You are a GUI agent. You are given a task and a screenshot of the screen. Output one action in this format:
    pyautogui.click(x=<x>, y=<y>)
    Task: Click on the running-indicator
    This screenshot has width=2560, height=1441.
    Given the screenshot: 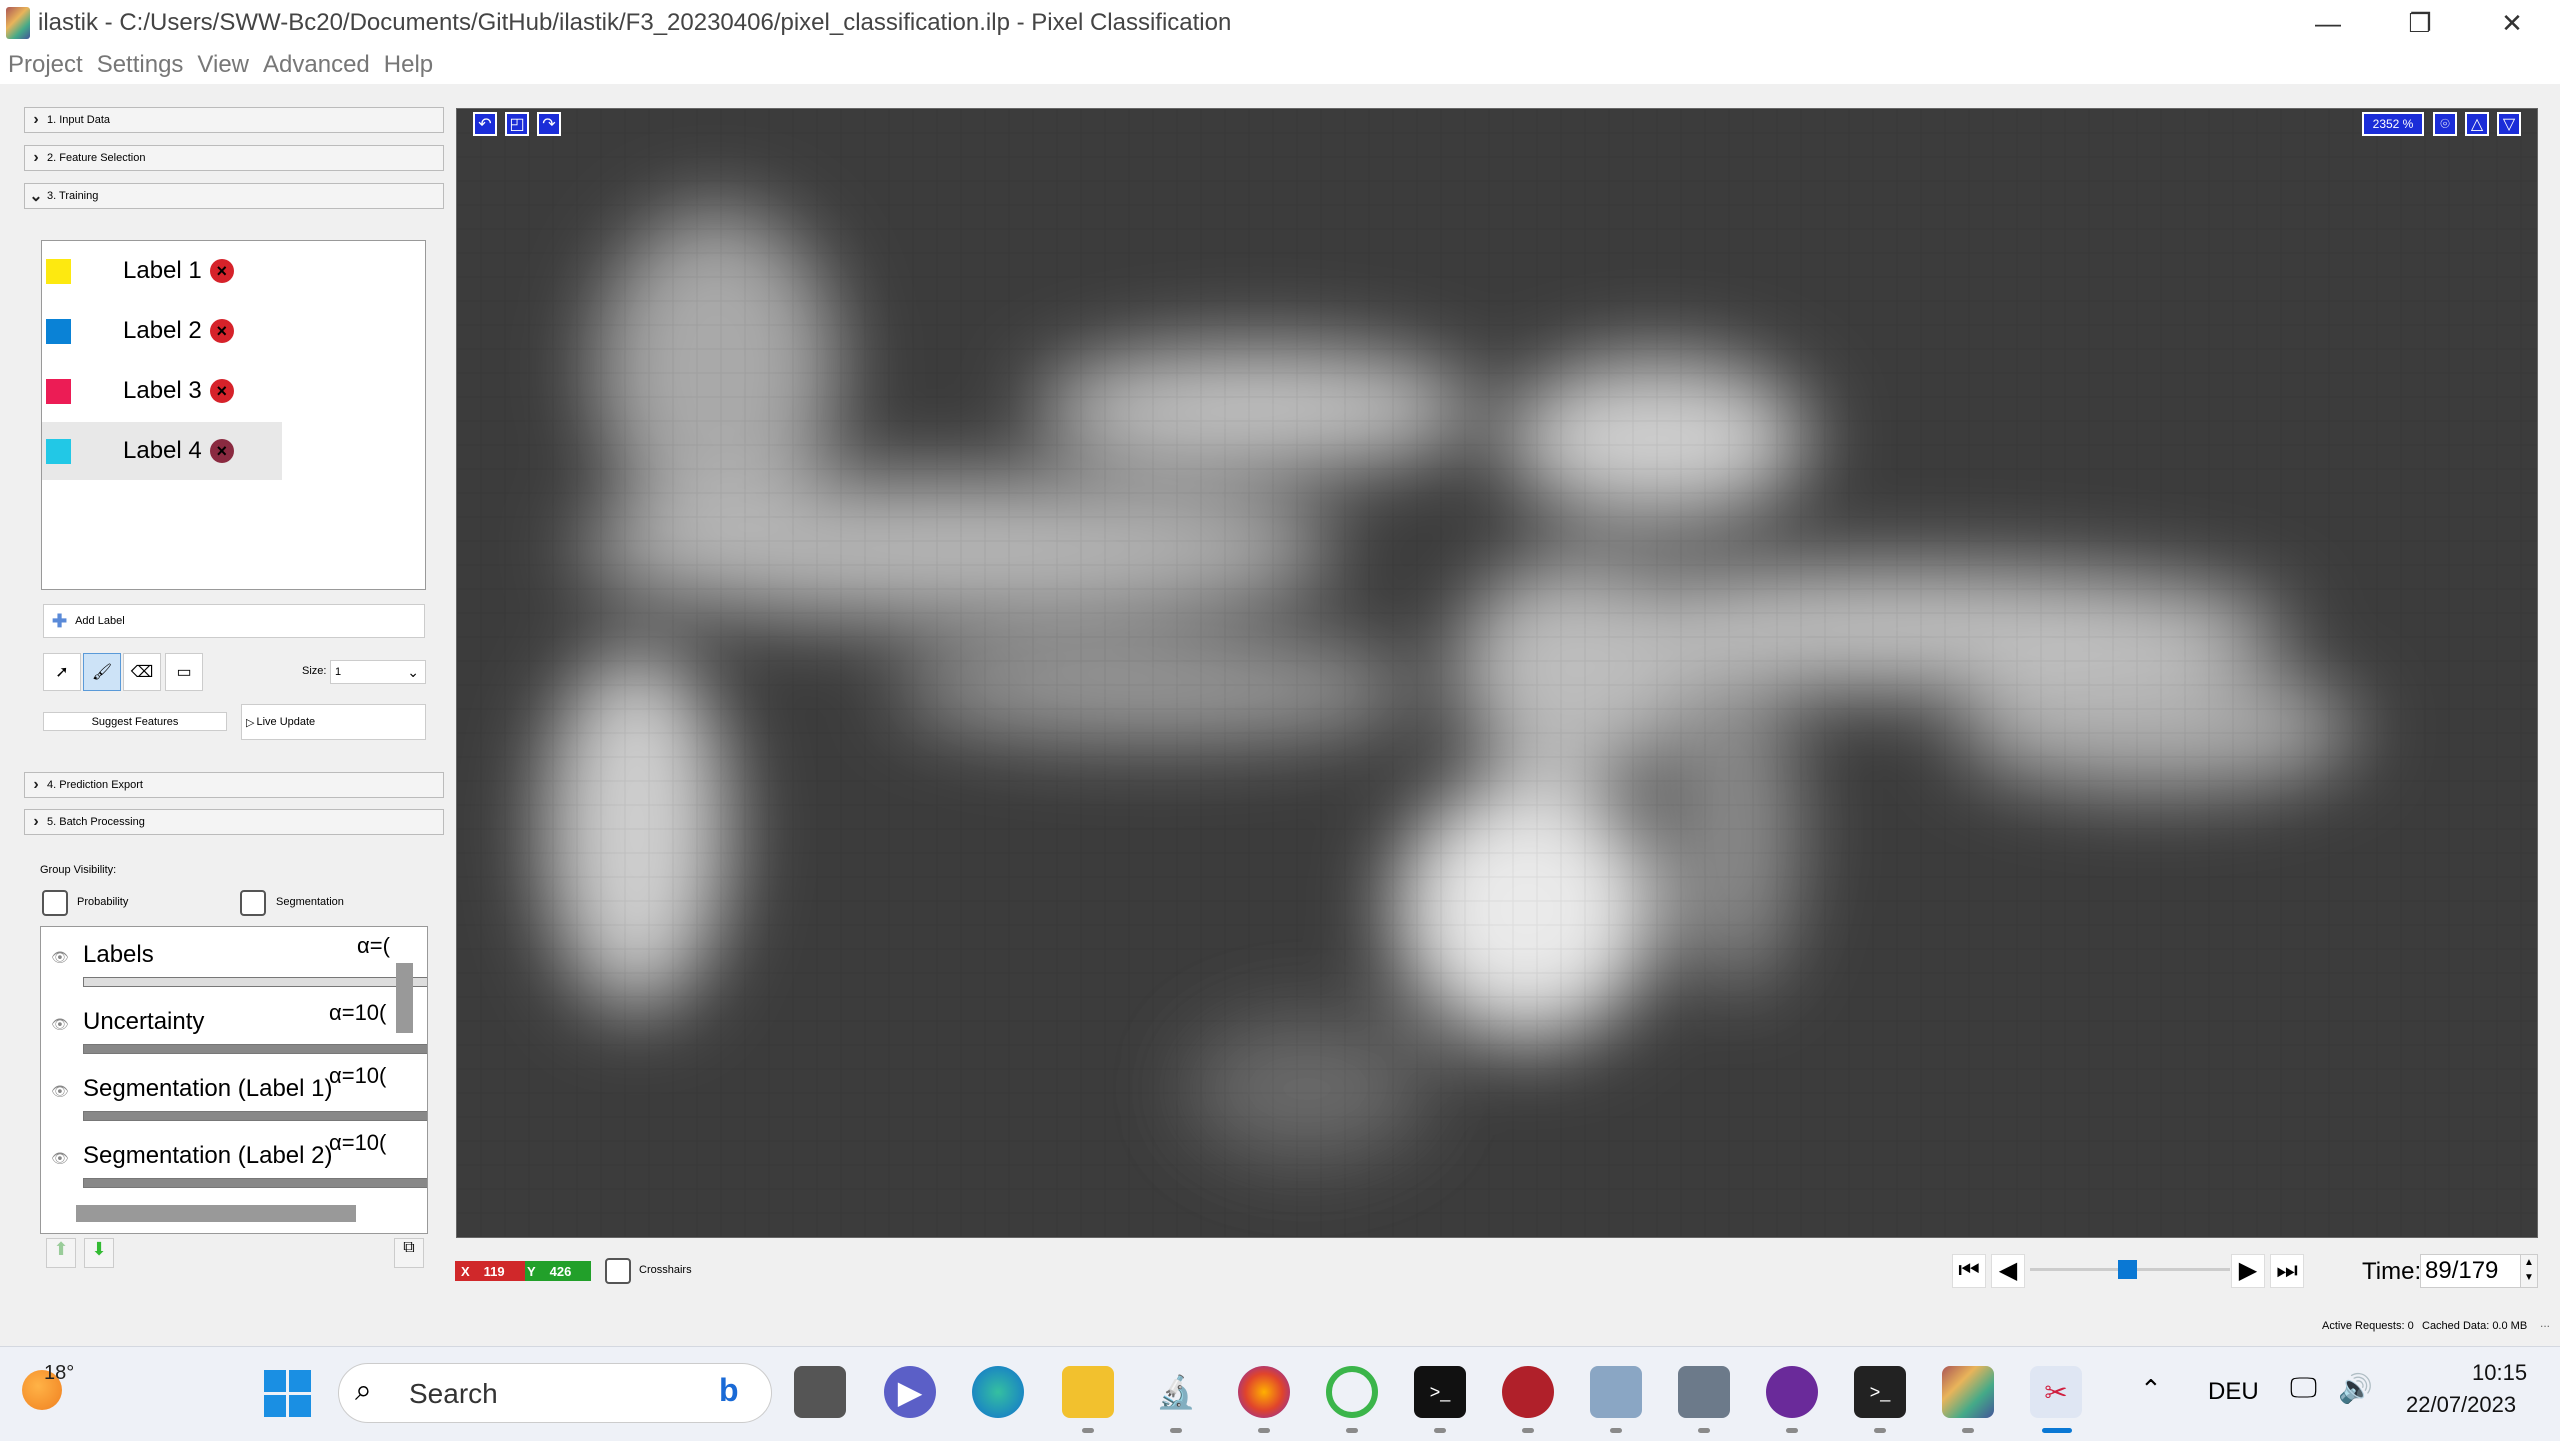 What is the action you would take?
    pyautogui.click(x=1528, y=1430)
    